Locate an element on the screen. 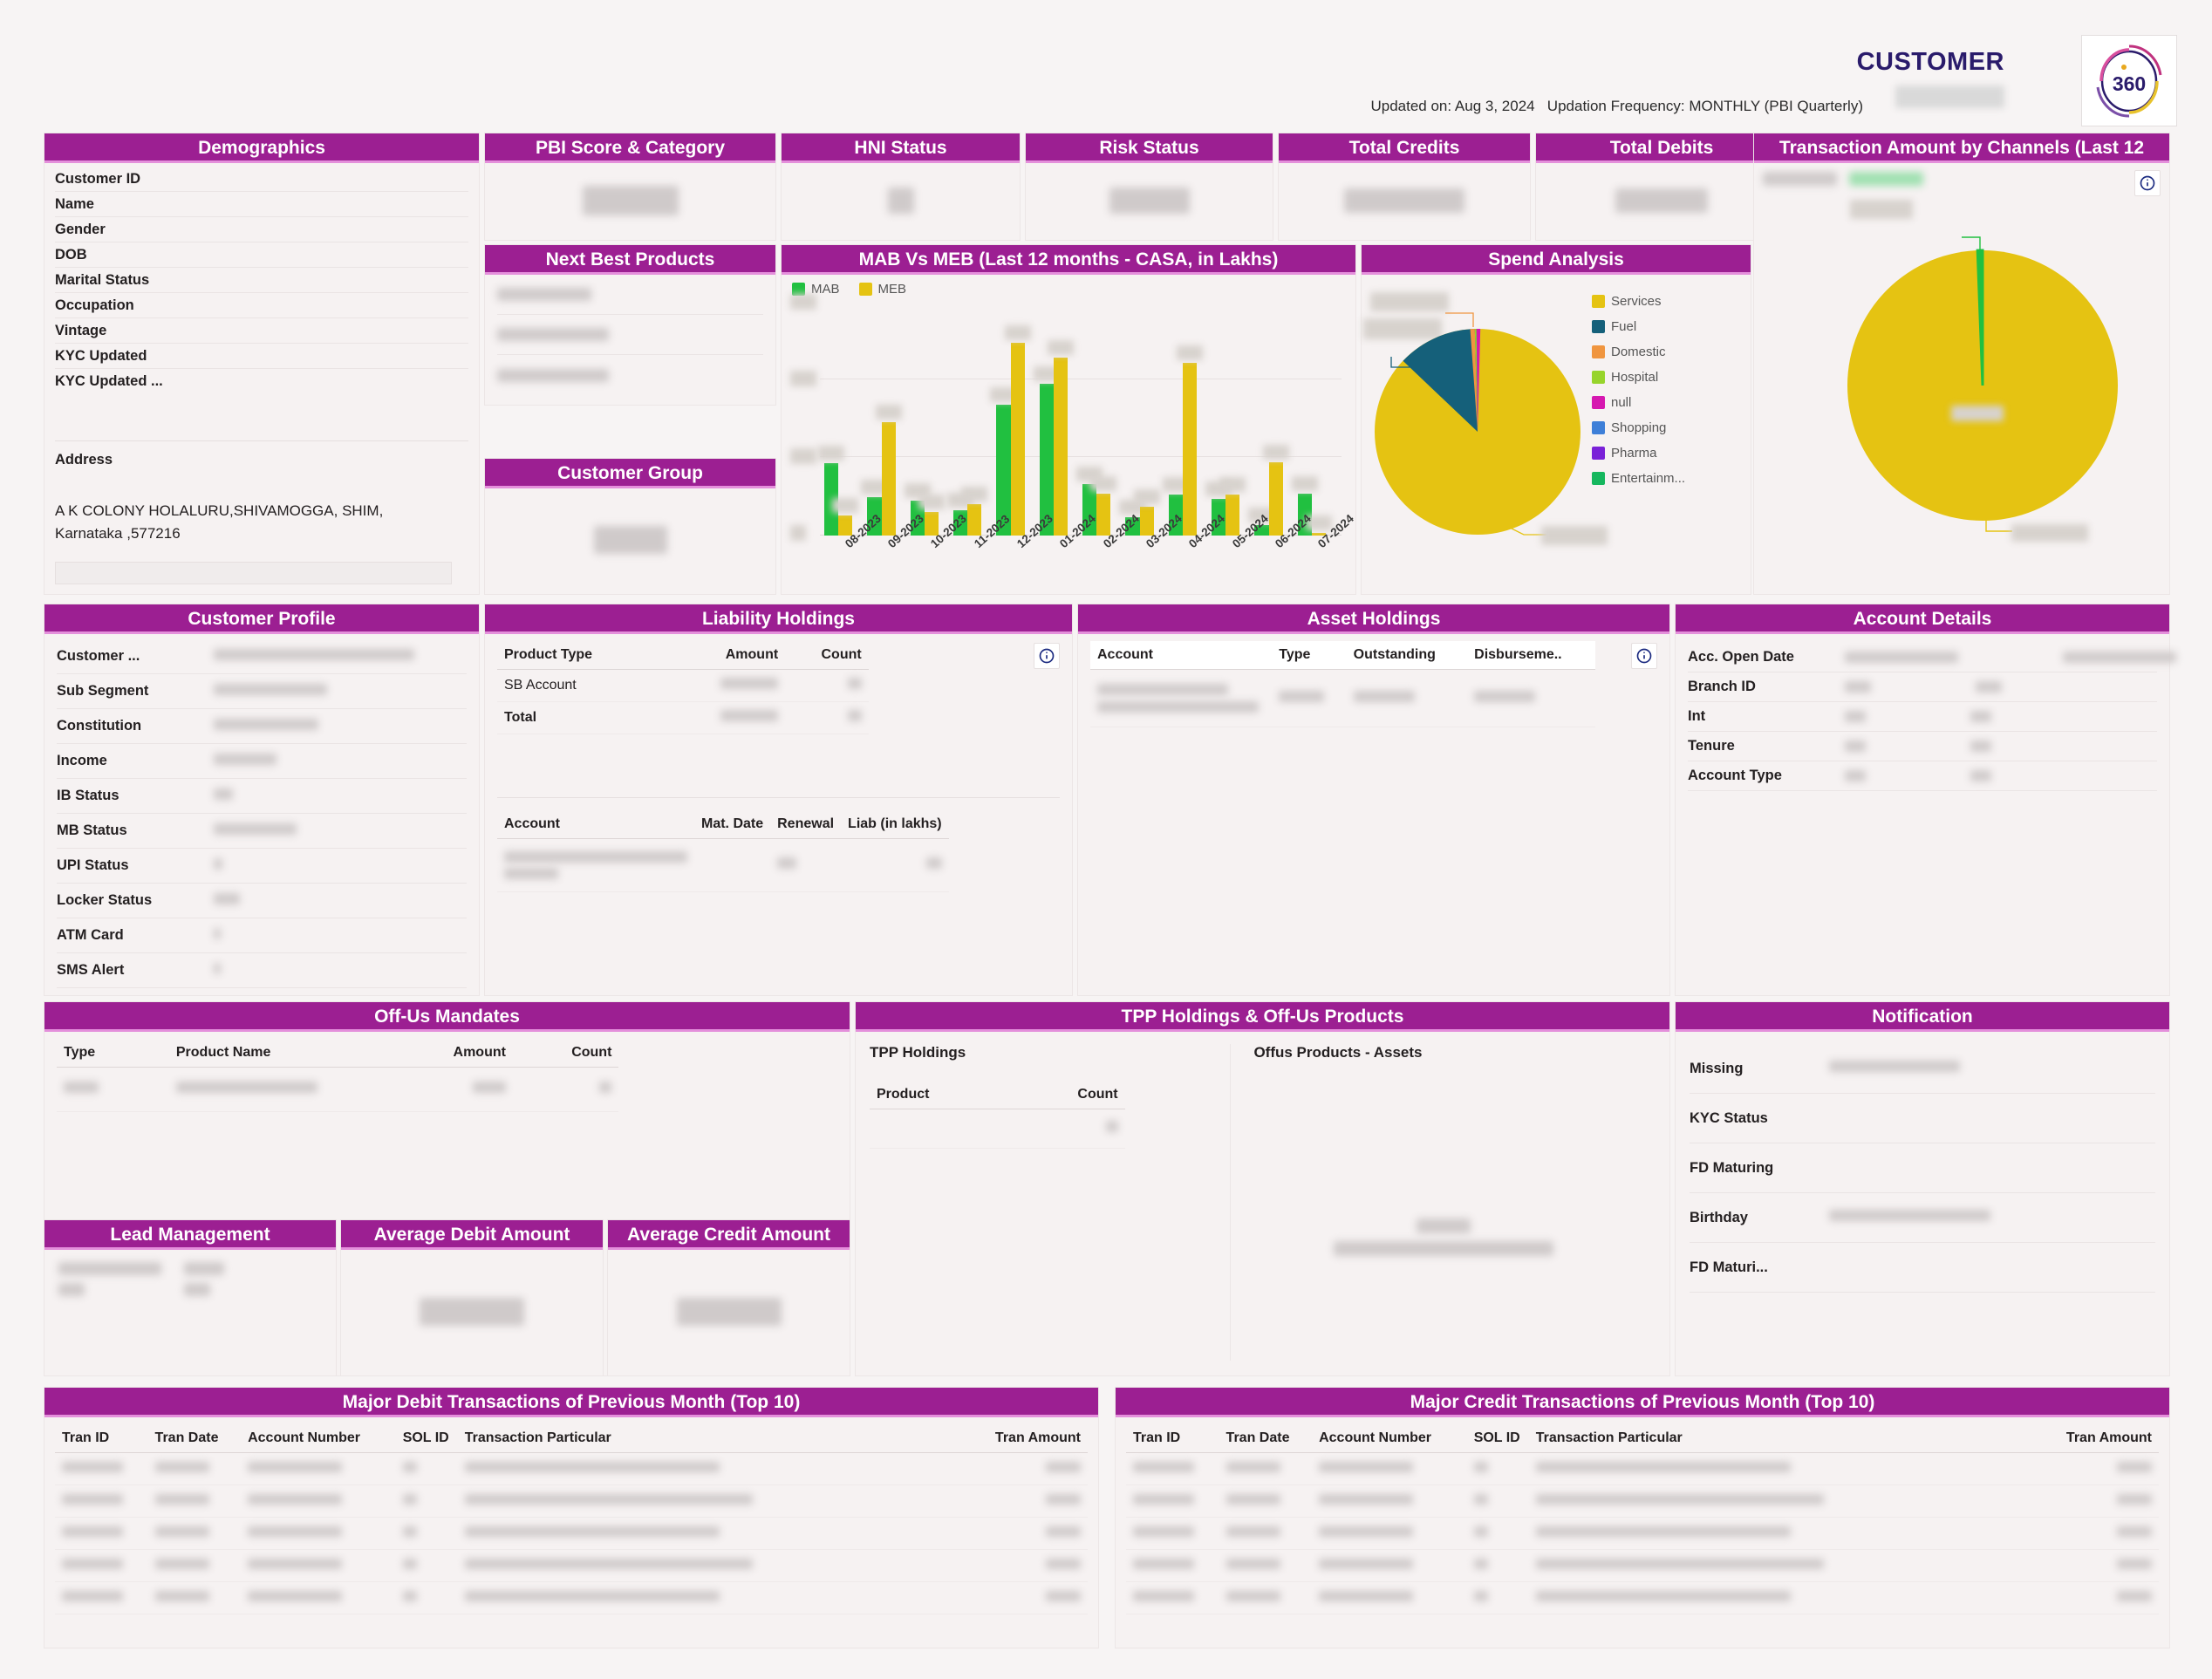 The image size is (2212, 1679). row-label: Tenure is located at coordinates (1712, 746).